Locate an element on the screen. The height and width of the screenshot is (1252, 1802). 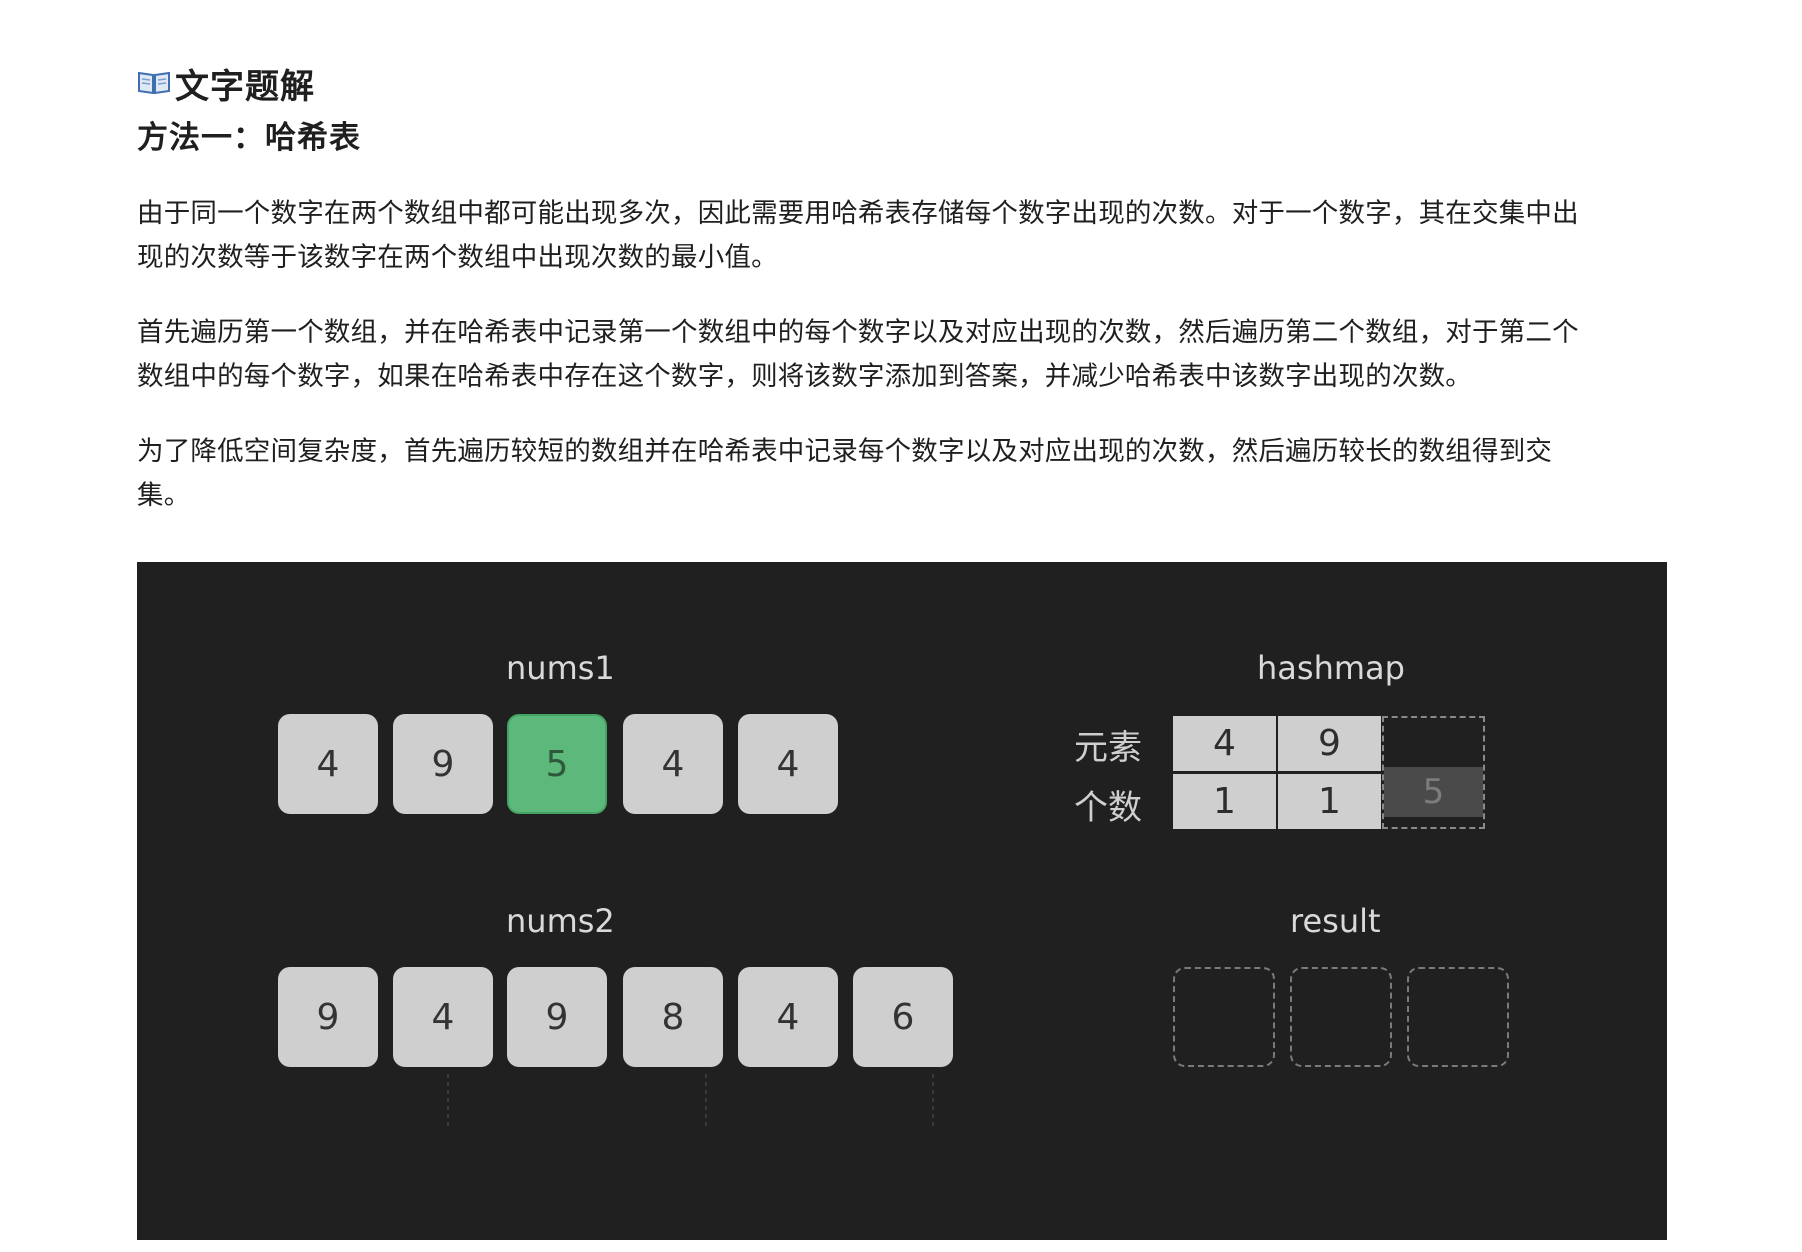
nums2-cell: 6 is located at coordinates (903, 1017).